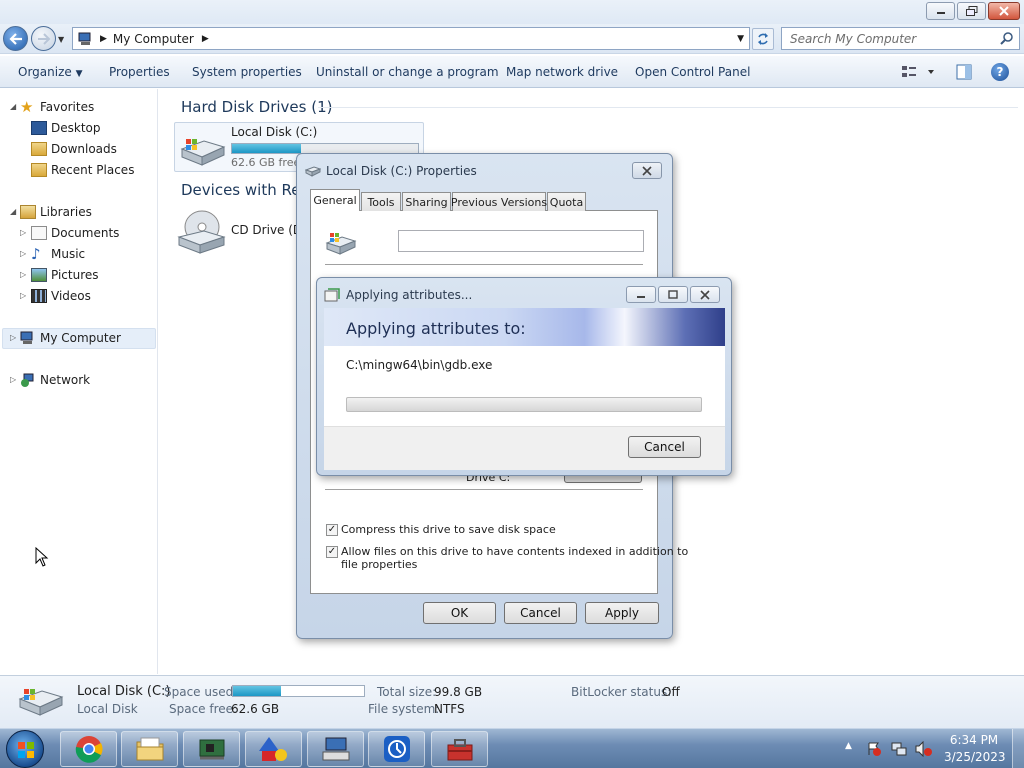  Describe the element at coordinates (57, 107) in the screenshot. I see `nav-favorites: ★ Favorites` at that location.